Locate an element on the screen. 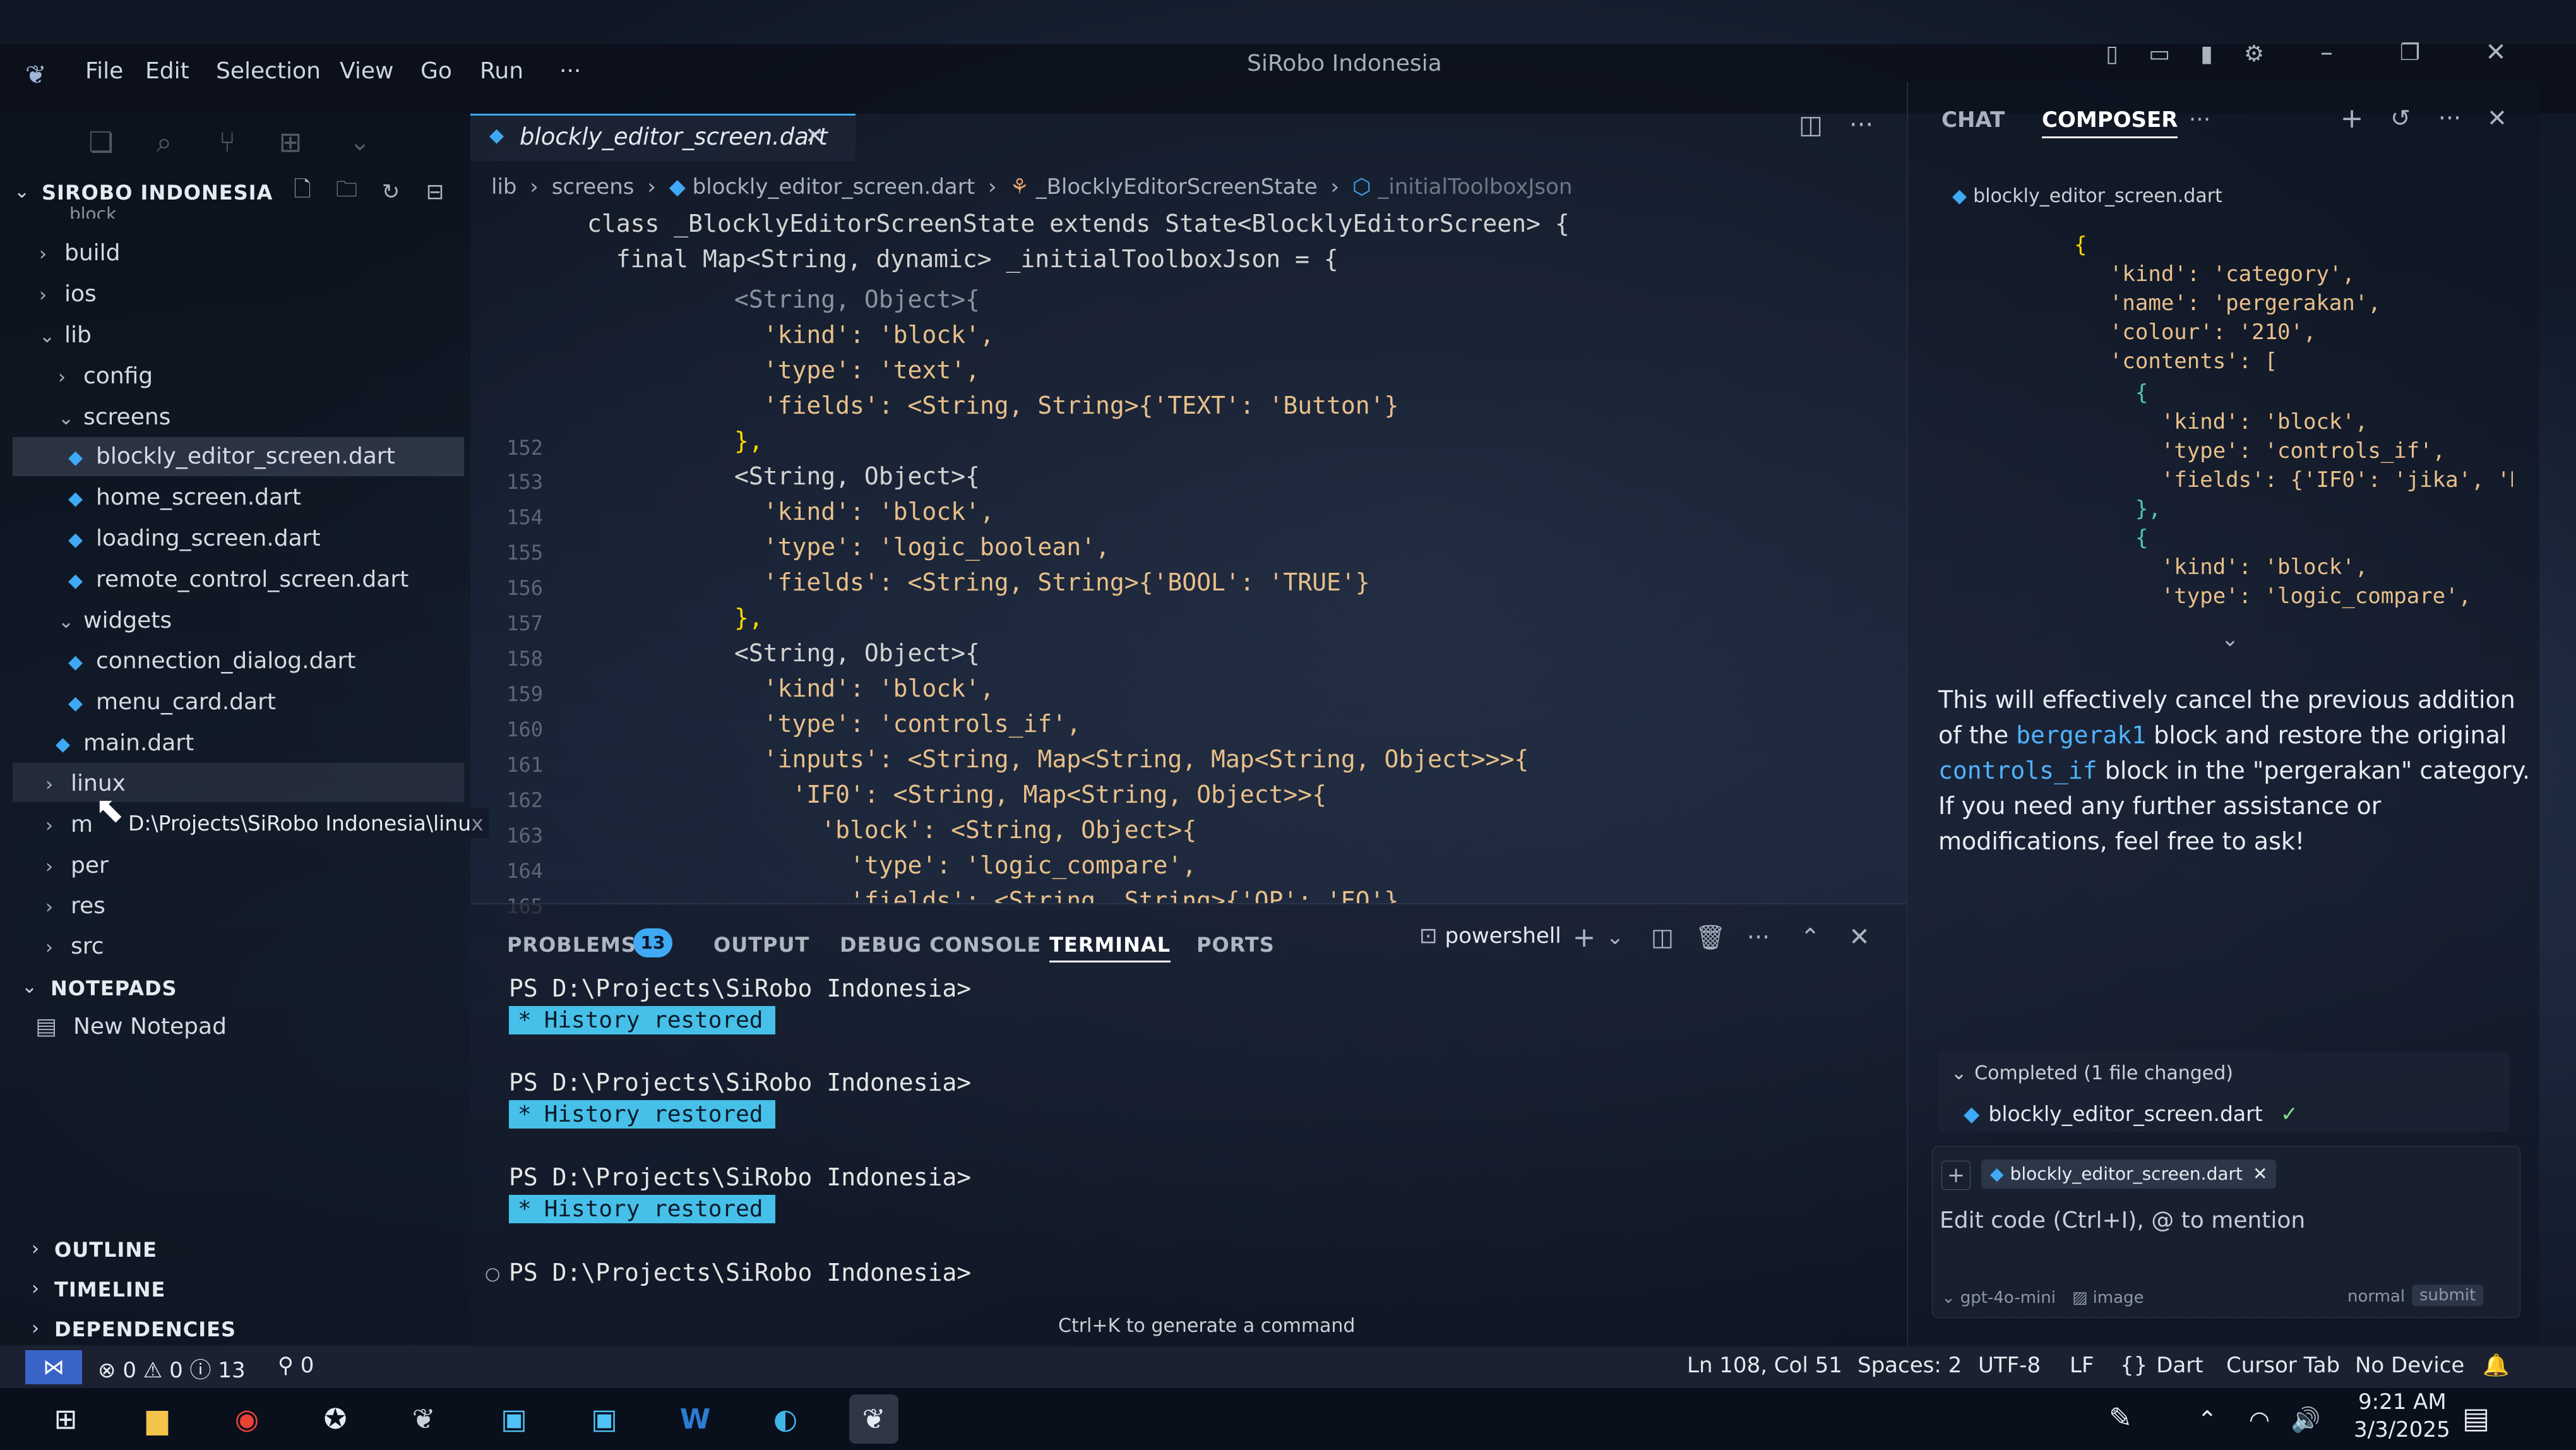 The image size is (2576, 1450). clock-date: 3/3/2025 is located at coordinates (2402, 1429).